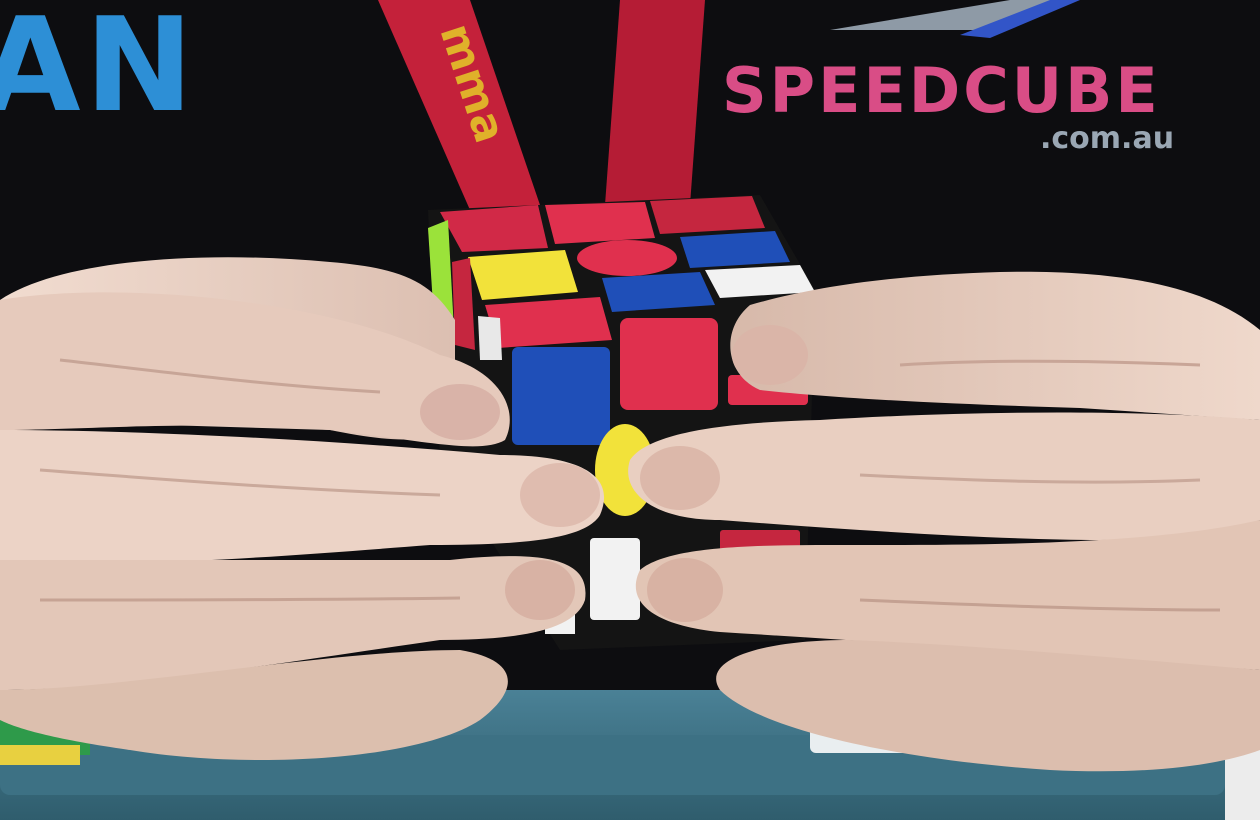  I want to click on shirt-brand-left: AN, so click(98, 70).